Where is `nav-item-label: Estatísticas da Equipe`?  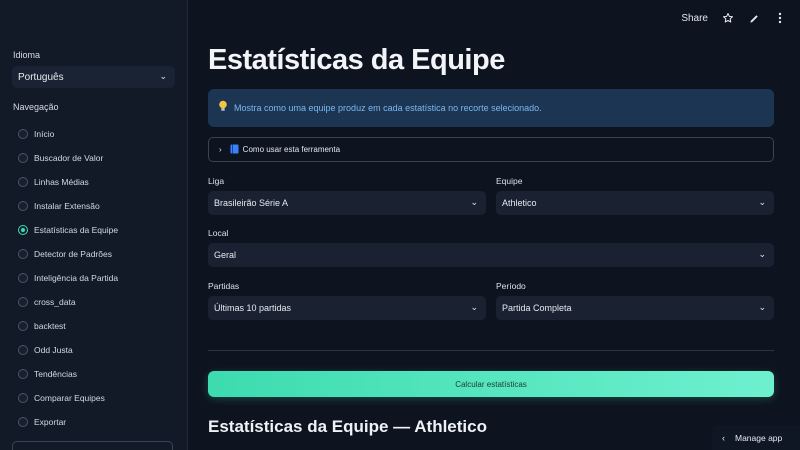
nav-item-label: Estatísticas da Equipe is located at coordinates (76, 230).